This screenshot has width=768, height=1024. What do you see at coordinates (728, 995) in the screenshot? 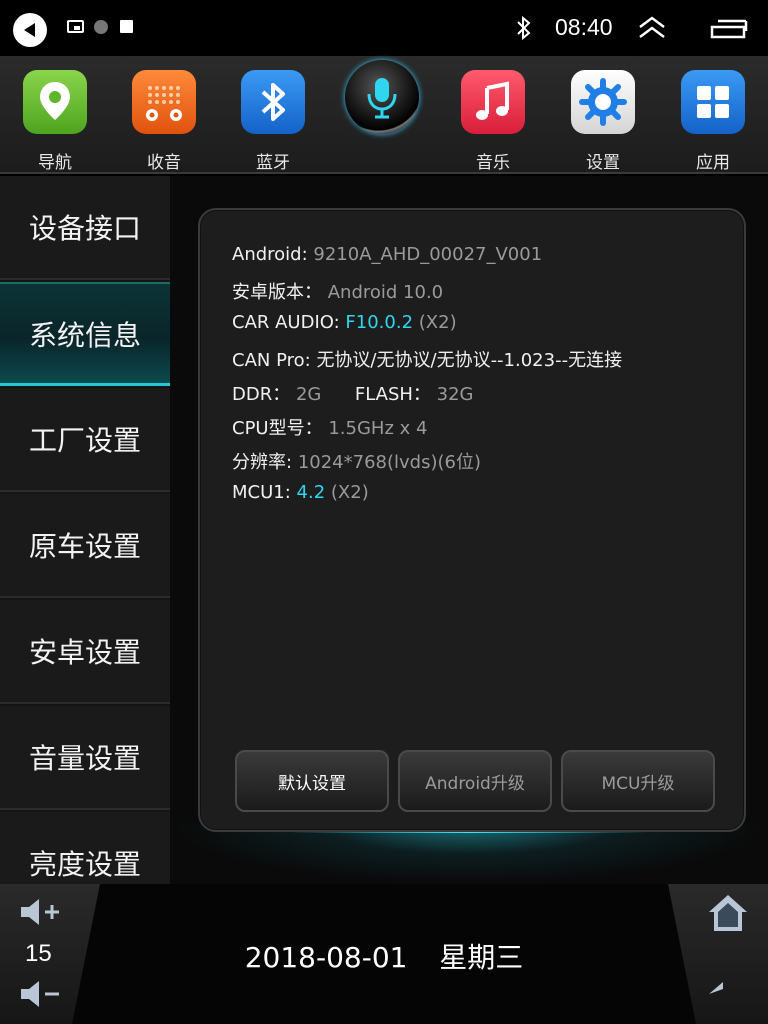
I see `back-arrow-icon` at bounding box center [728, 995].